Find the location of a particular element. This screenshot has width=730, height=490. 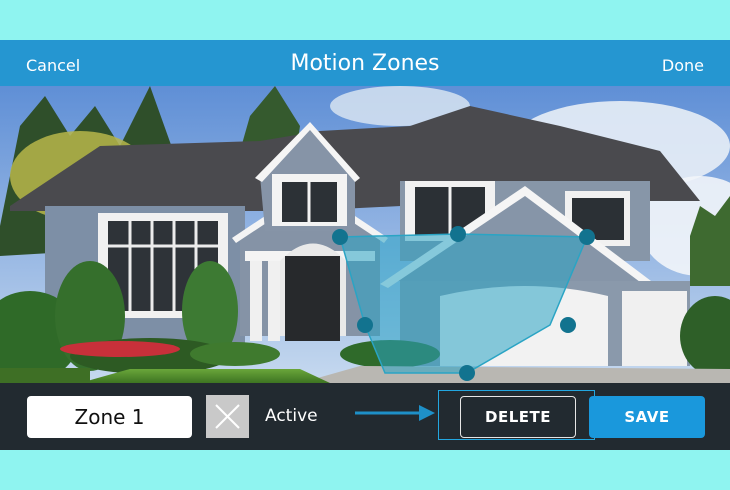

done-button: Done is located at coordinates (683, 65).